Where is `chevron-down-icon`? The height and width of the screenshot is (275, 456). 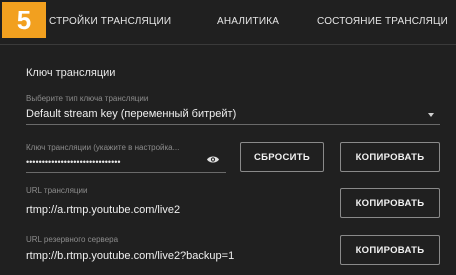
chevron-down-icon is located at coordinates (431, 115).